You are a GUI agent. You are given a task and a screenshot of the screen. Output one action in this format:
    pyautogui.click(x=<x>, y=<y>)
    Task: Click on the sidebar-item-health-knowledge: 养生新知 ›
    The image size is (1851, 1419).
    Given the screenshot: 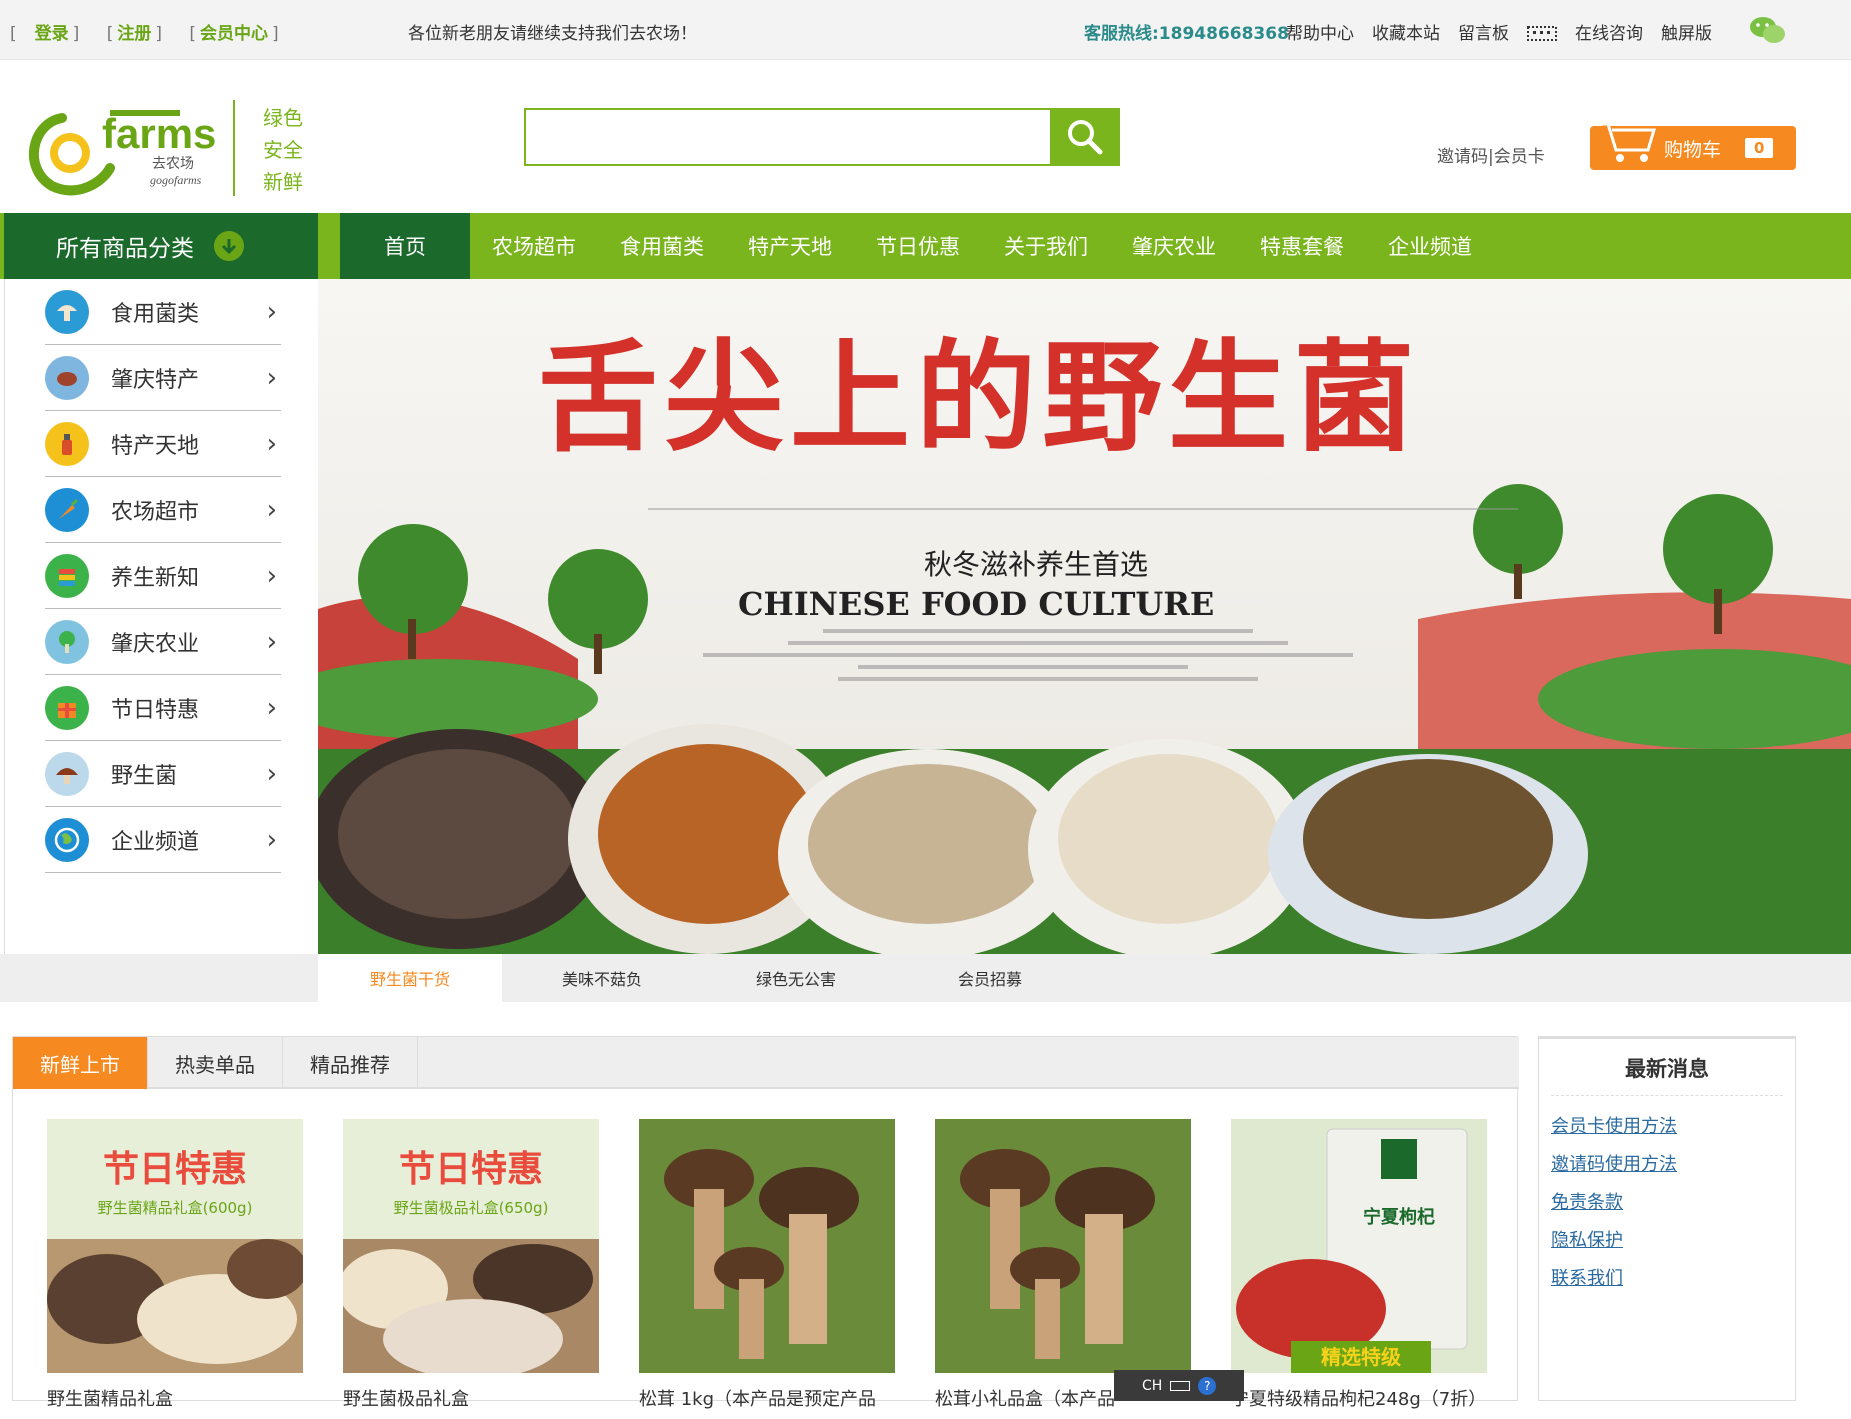 What is the action you would take?
    pyautogui.click(x=163, y=576)
    